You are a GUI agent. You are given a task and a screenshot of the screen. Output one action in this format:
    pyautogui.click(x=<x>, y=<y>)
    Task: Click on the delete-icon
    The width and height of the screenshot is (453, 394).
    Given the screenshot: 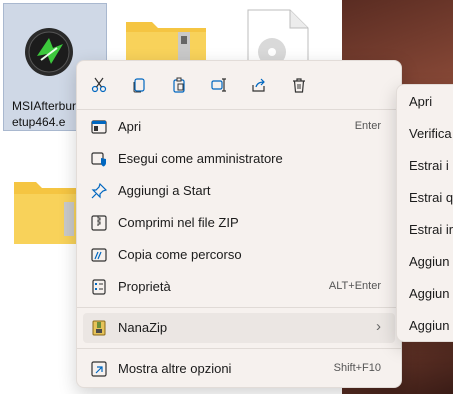 What is the action you would take?
    pyautogui.click(x=299, y=85)
    